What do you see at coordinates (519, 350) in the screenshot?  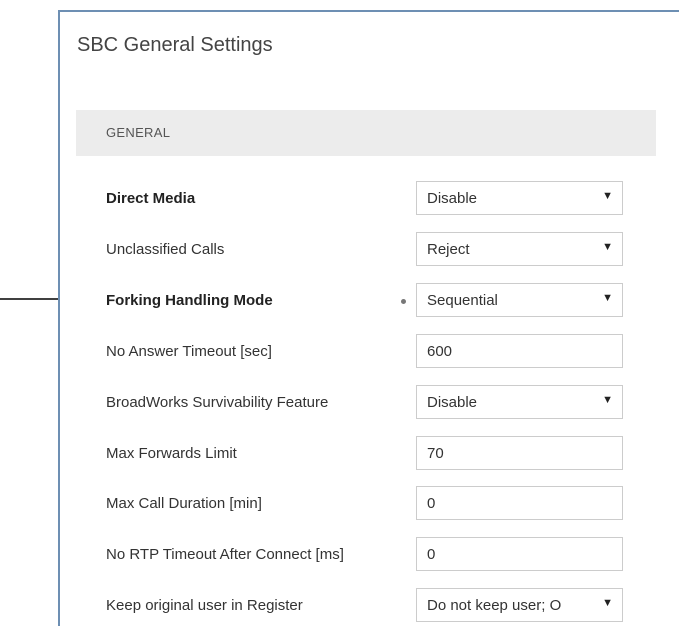 I see `setting-input: 600` at bounding box center [519, 350].